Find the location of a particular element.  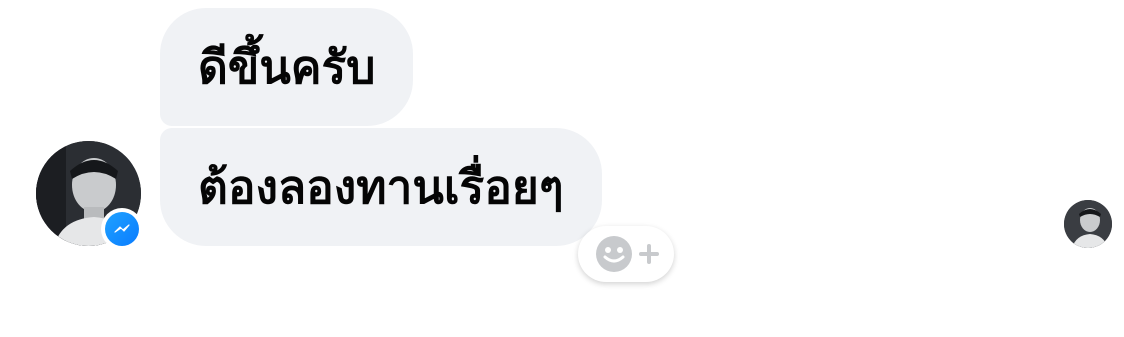

person-photo-icon is located at coordinates (1088, 224).